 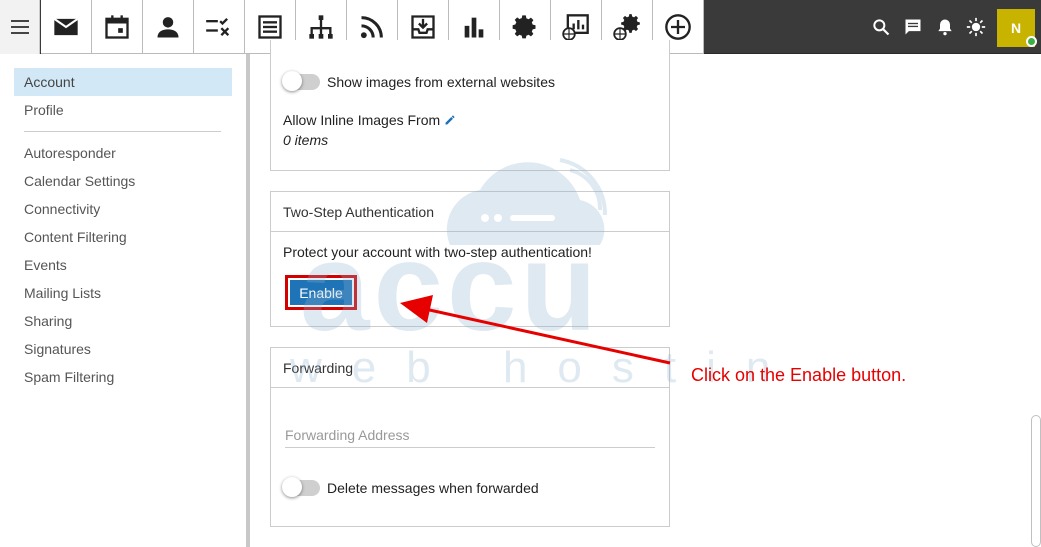 What do you see at coordinates (433, 488) in the screenshot?
I see `delete-forwarded-label: Delete messages when forwarded` at bounding box center [433, 488].